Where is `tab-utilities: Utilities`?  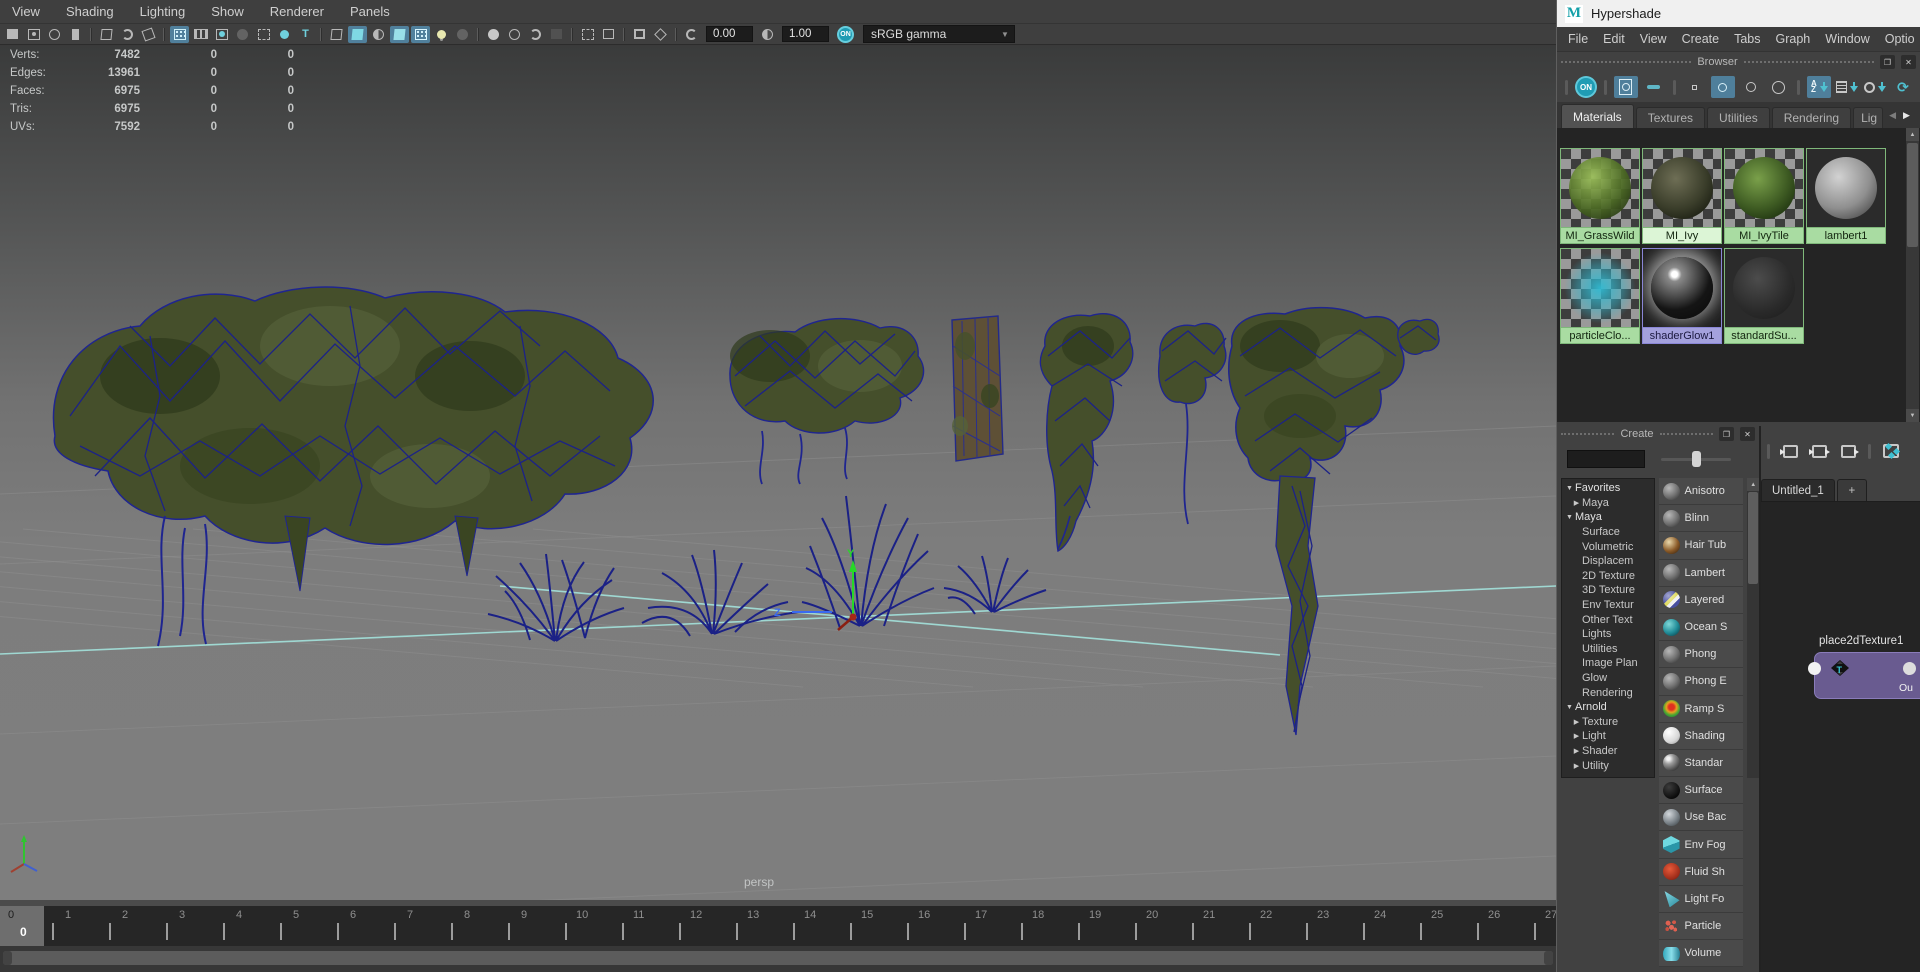
tab-utilities: Utilities is located at coordinates (1738, 117).